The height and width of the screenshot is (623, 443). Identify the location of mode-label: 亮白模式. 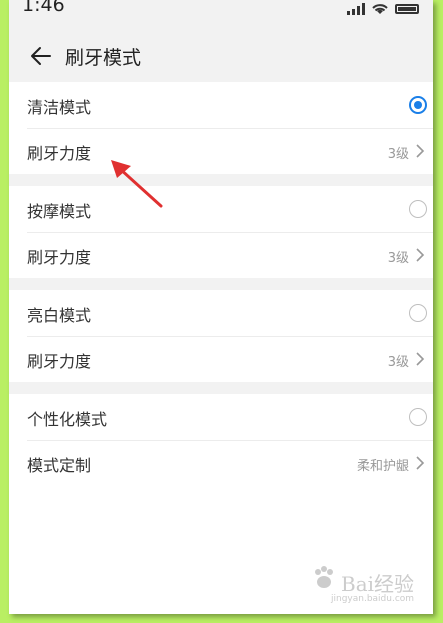
(59, 315).